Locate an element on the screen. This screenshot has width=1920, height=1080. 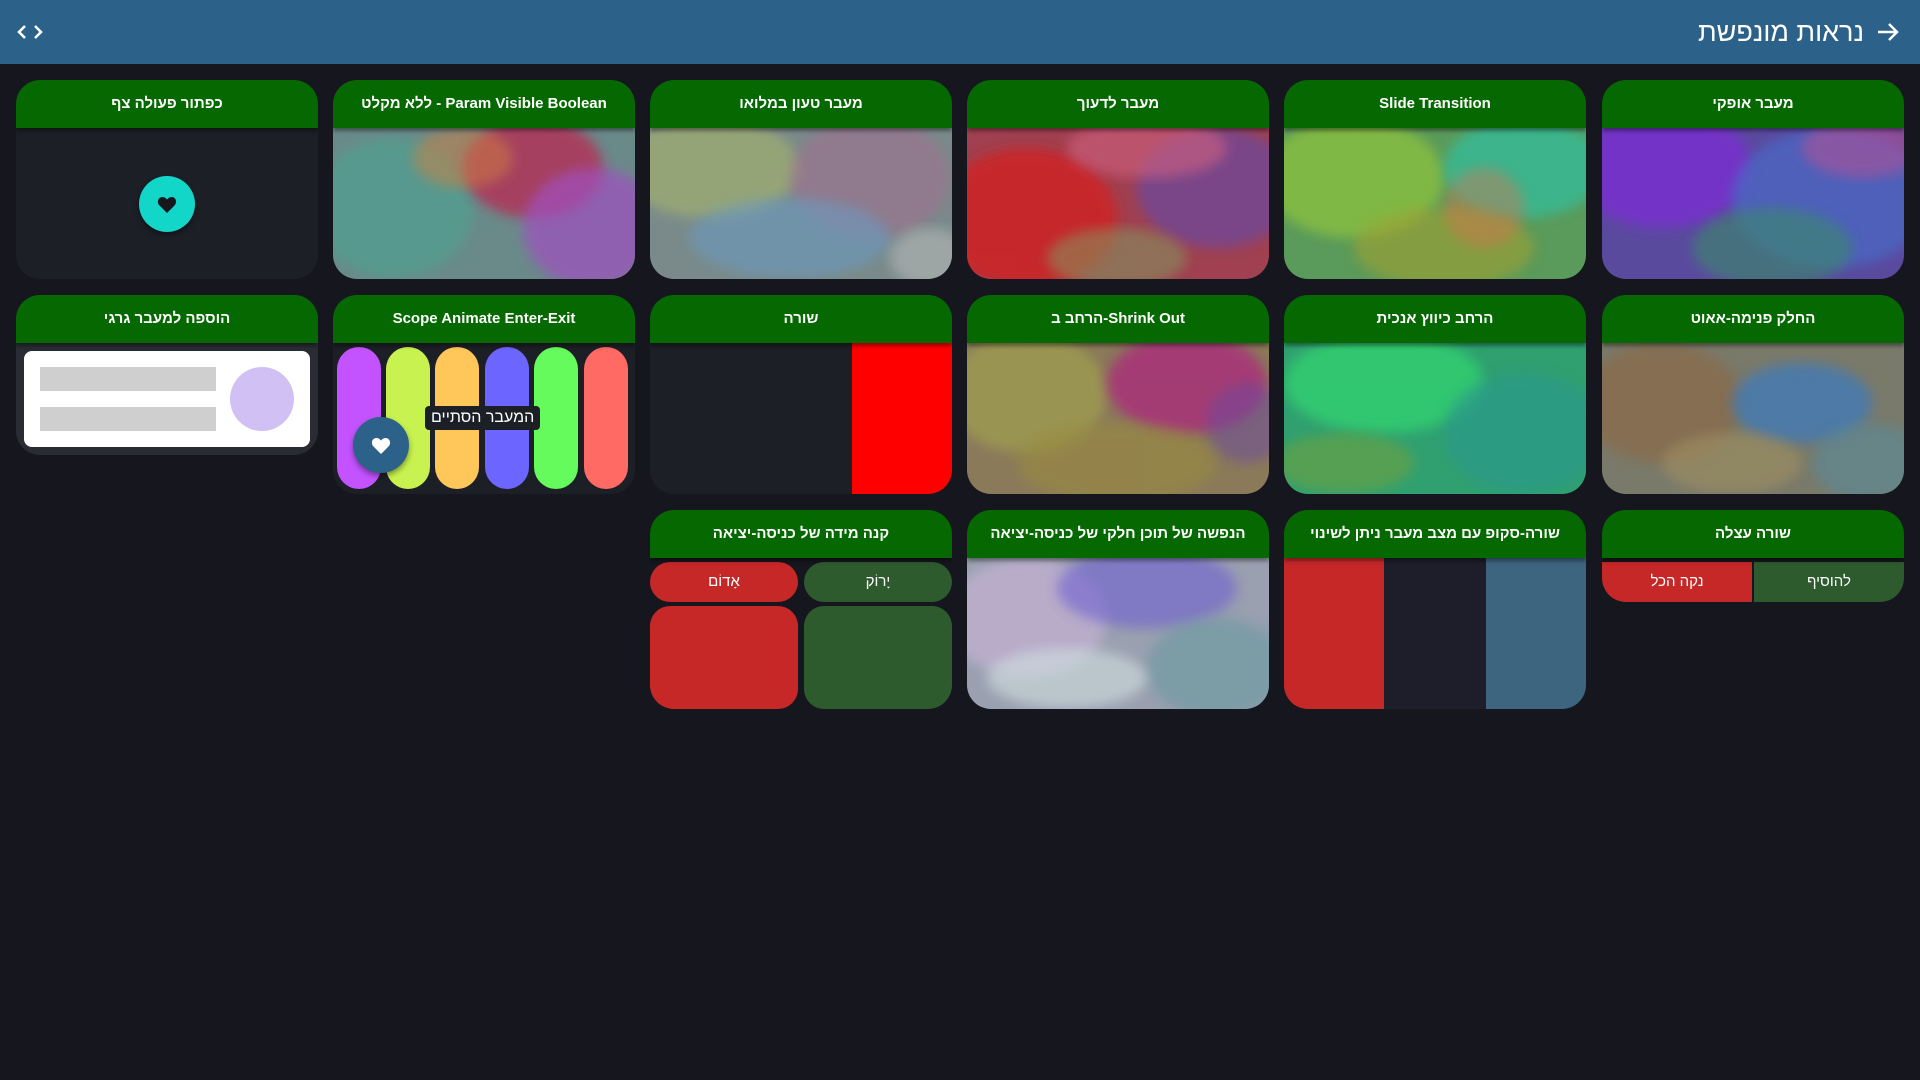
clear-all-button: נקה הכל is located at coordinates (1677, 582).